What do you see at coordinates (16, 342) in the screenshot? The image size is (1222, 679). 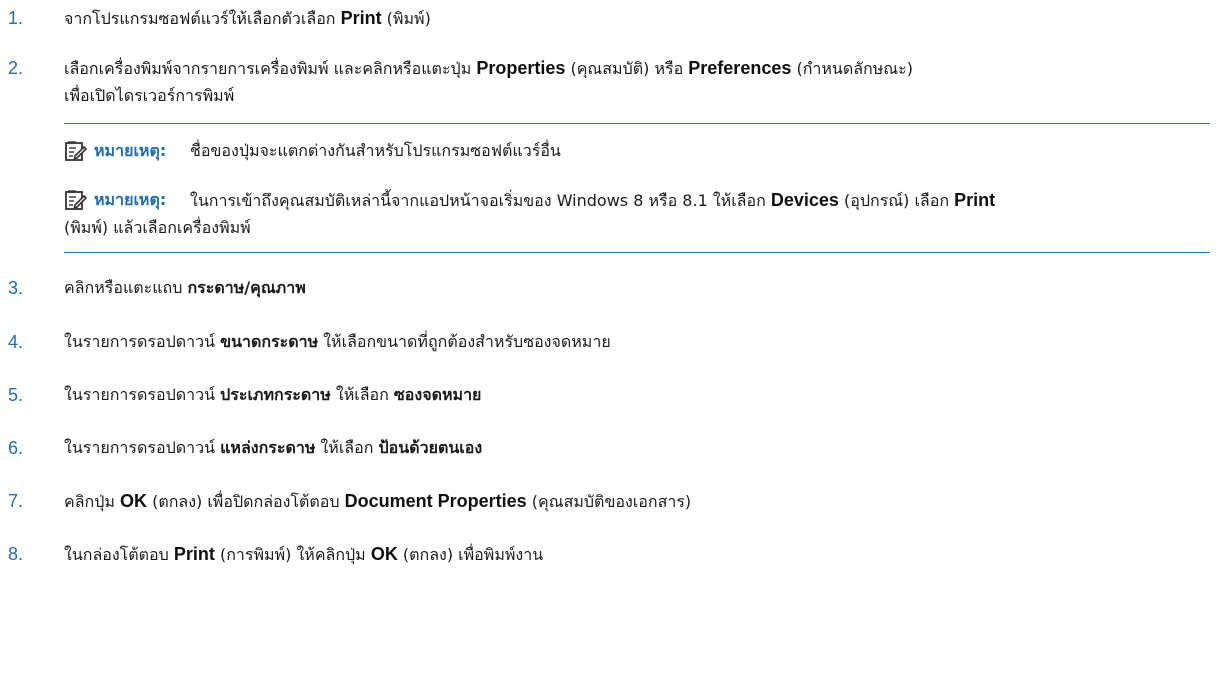 I see `step-number: 4.` at bounding box center [16, 342].